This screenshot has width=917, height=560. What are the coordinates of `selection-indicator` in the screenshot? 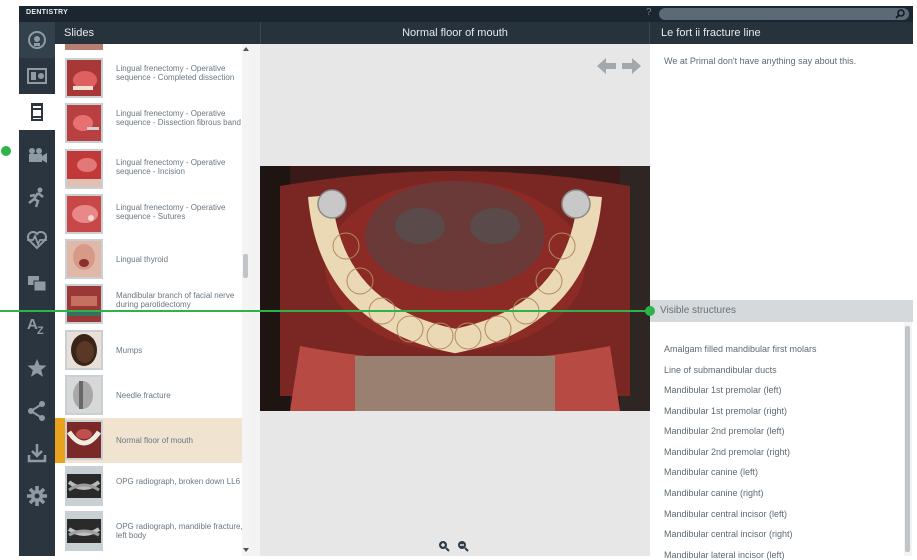 It's located at (60, 440).